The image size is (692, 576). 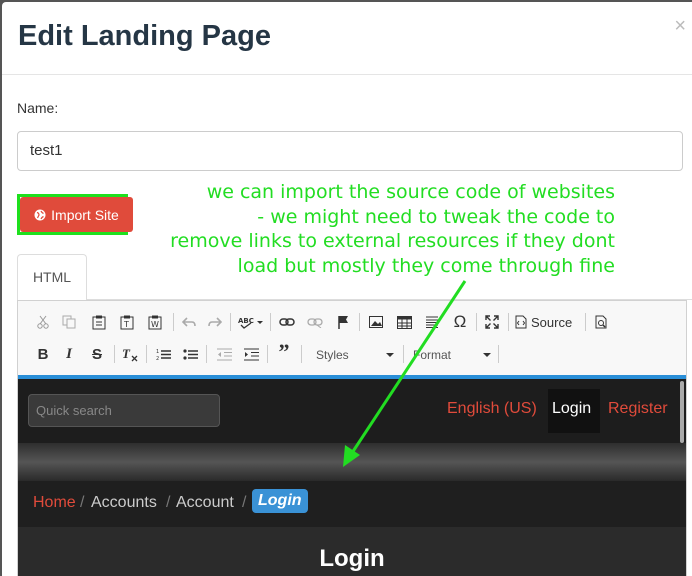 I want to click on spellcheck-icon: ABC, so click(x=251, y=322).